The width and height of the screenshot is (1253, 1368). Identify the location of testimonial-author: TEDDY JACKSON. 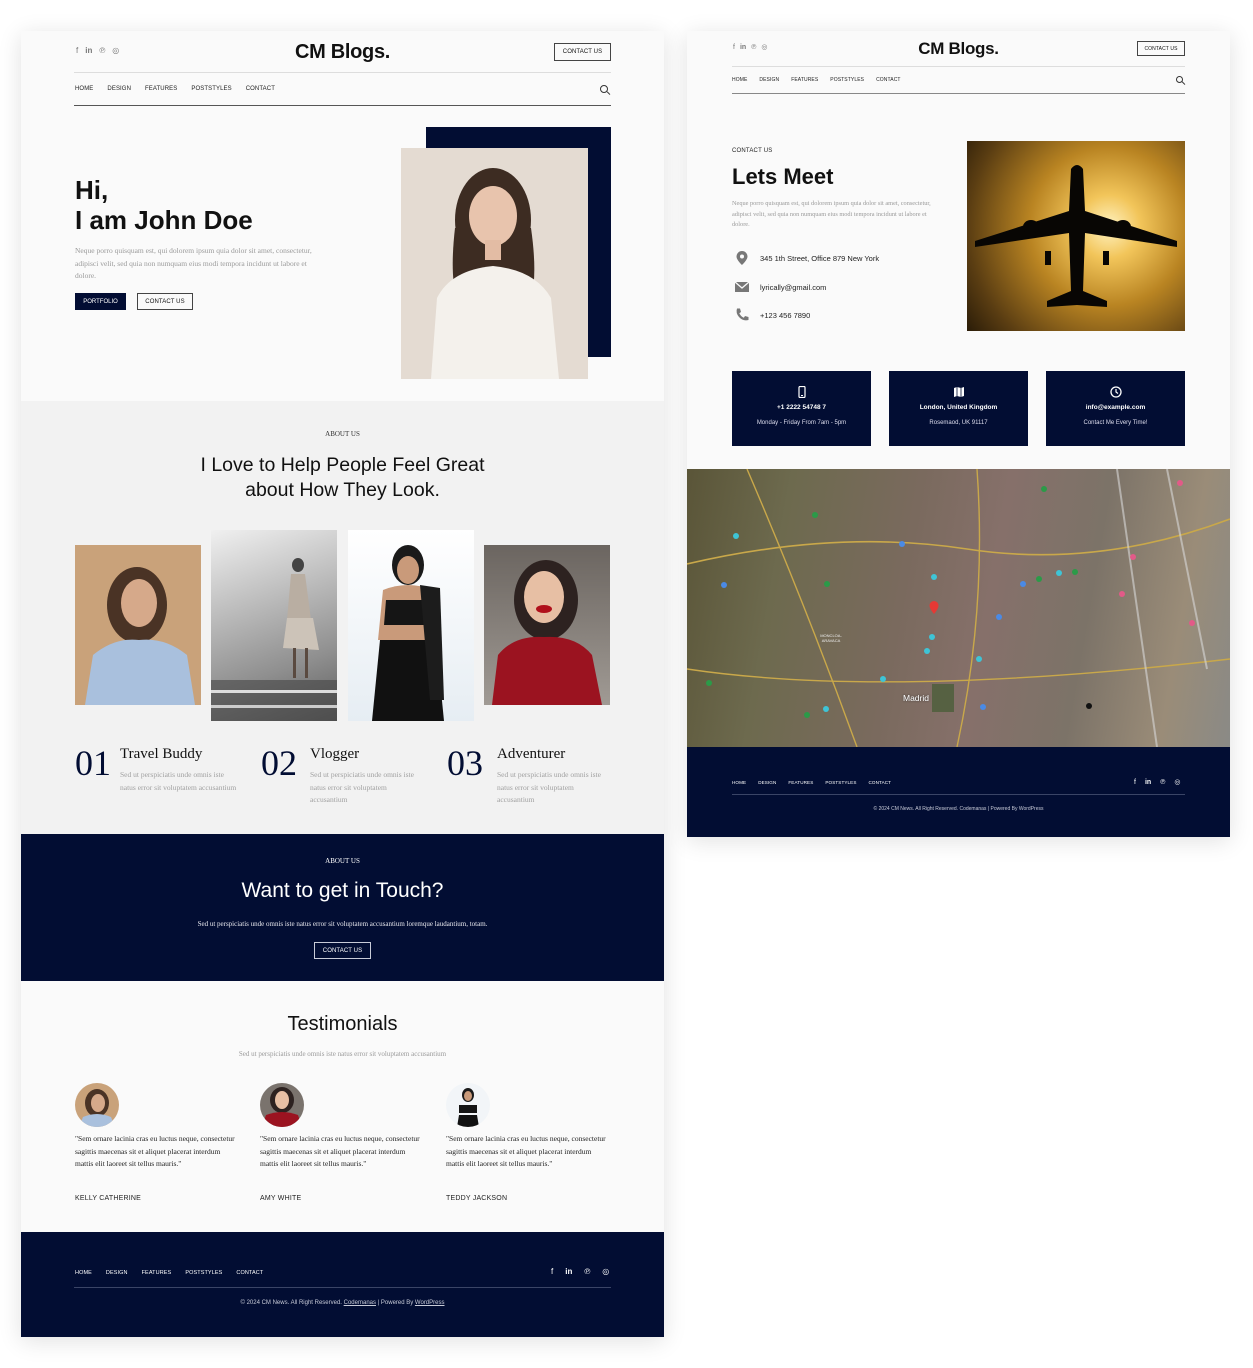
(477, 1198).